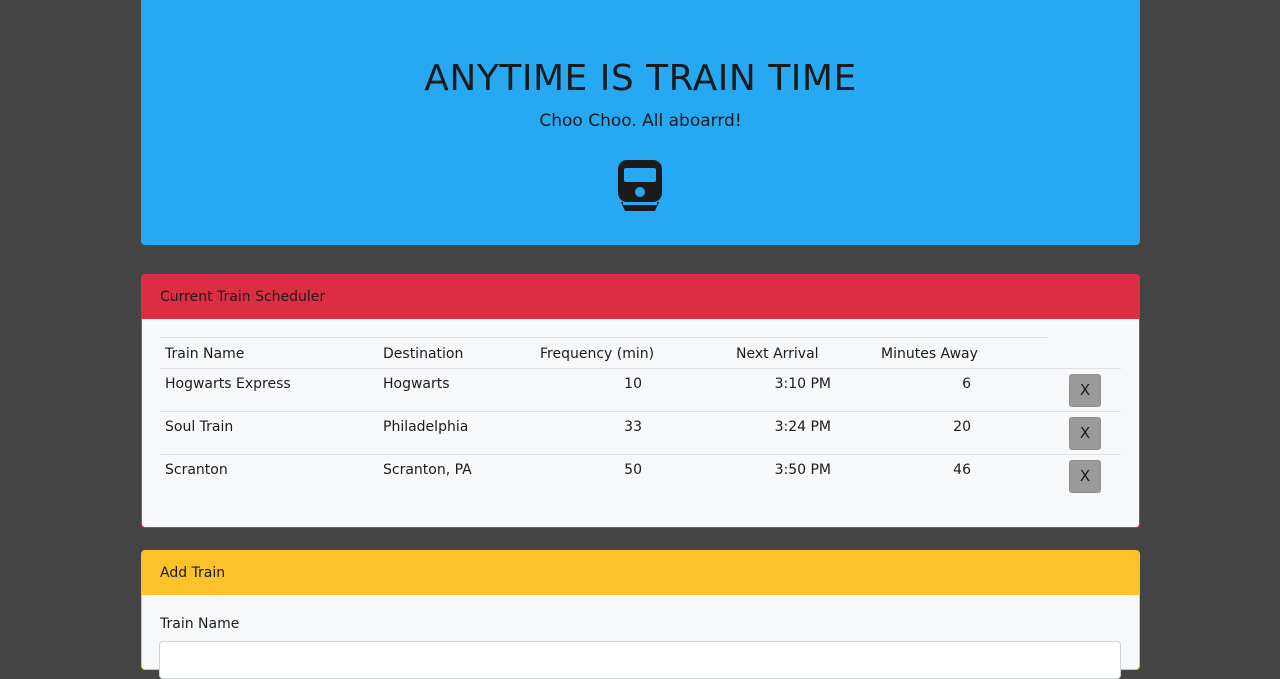  Describe the element at coordinates (196, 470) in the screenshot. I see `train-name-cell: Scranton` at that location.